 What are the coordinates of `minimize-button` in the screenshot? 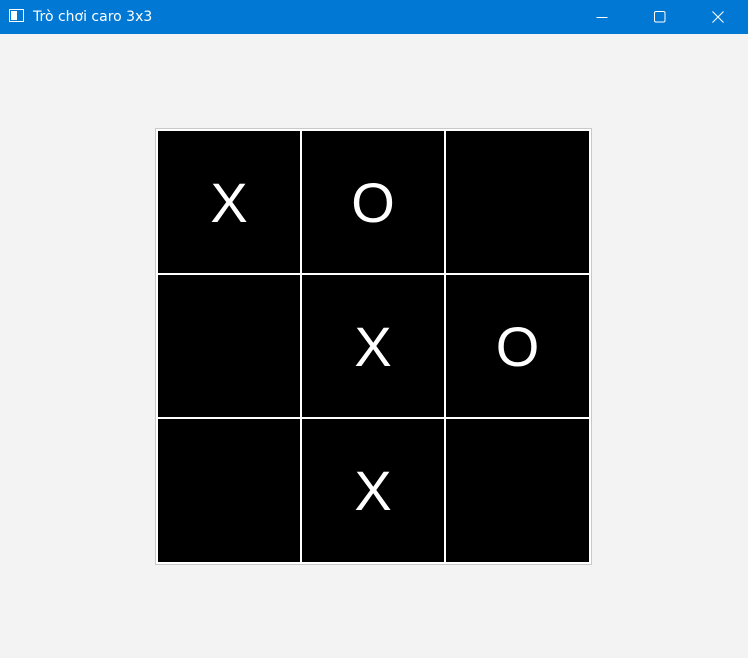 It's located at (602, 17).